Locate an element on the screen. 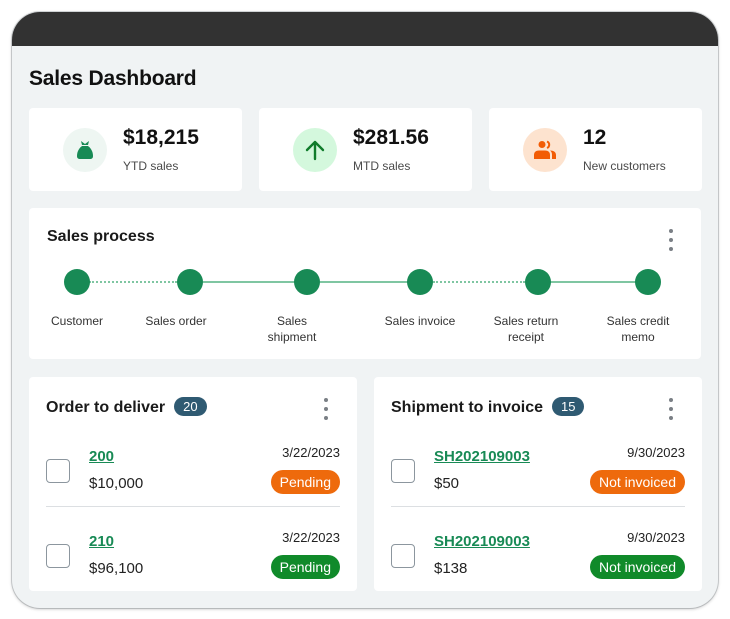 The image size is (730, 619). process-step-sales-order is located at coordinates (190, 282).